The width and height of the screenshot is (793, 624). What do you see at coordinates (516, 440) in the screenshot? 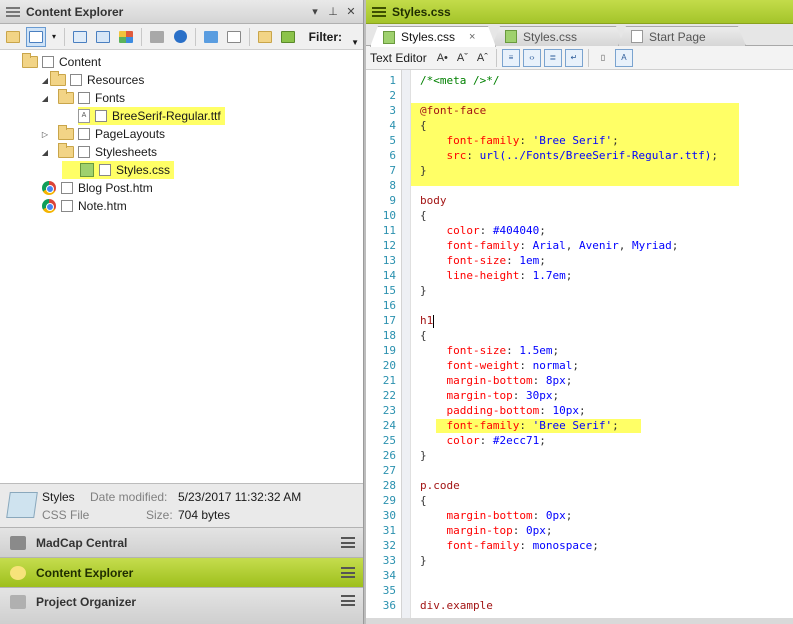
I see `code-token: #2ecc71` at bounding box center [516, 440].